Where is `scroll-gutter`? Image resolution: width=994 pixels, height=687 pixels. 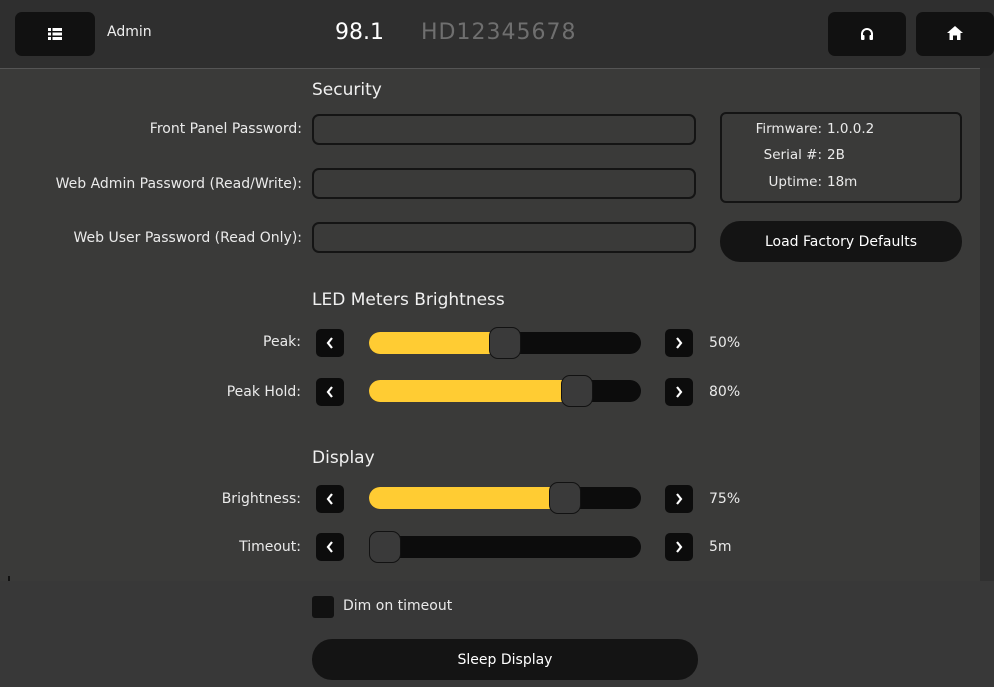
scroll-gutter is located at coordinates (987, 334).